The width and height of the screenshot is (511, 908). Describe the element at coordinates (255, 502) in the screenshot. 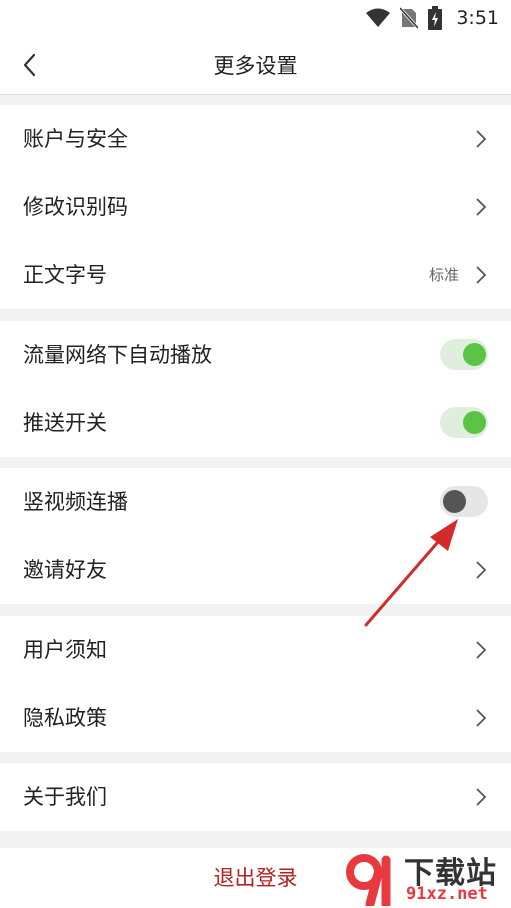

I see `row-vertical-video-autoplay: 竖视频连播` at that location.